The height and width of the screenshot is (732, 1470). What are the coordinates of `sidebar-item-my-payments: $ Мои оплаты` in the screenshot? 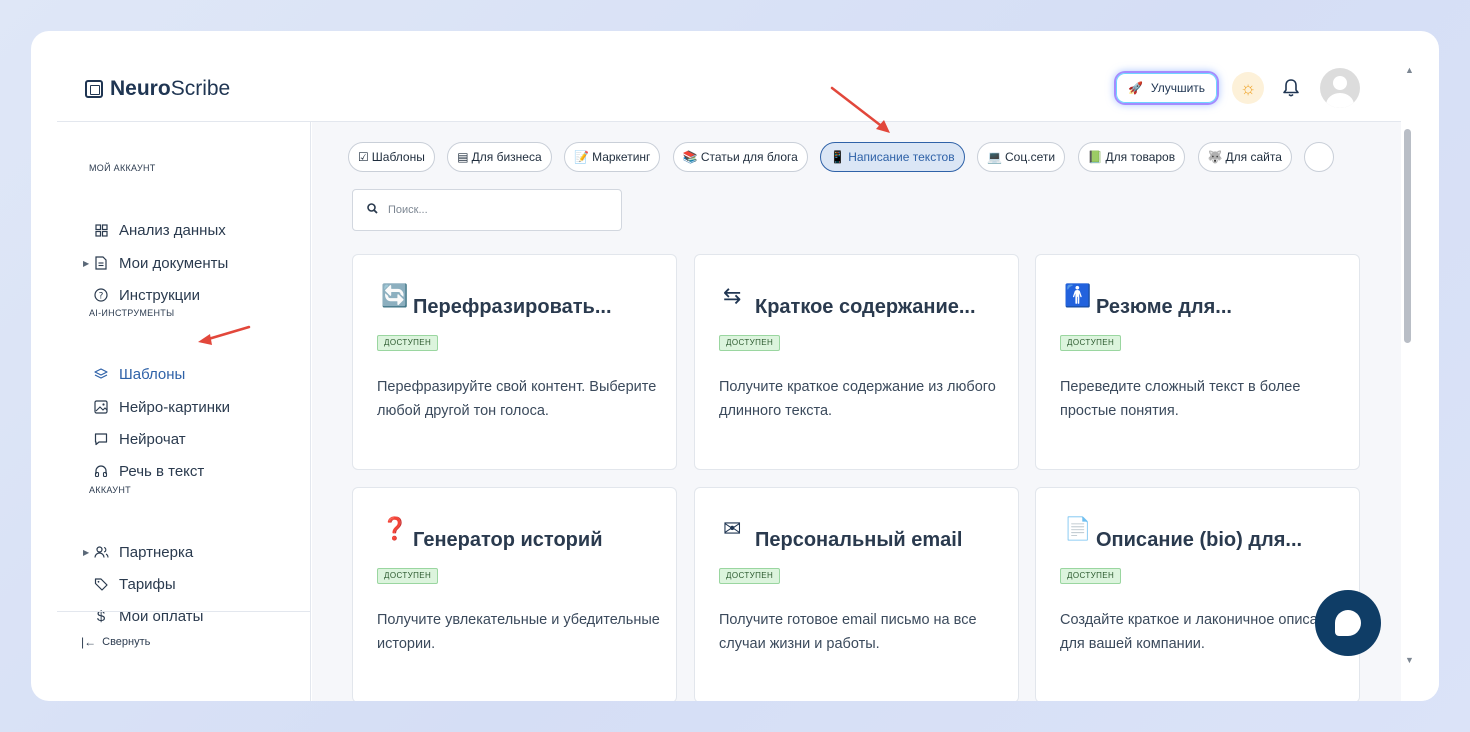 It's located at (143, 616).